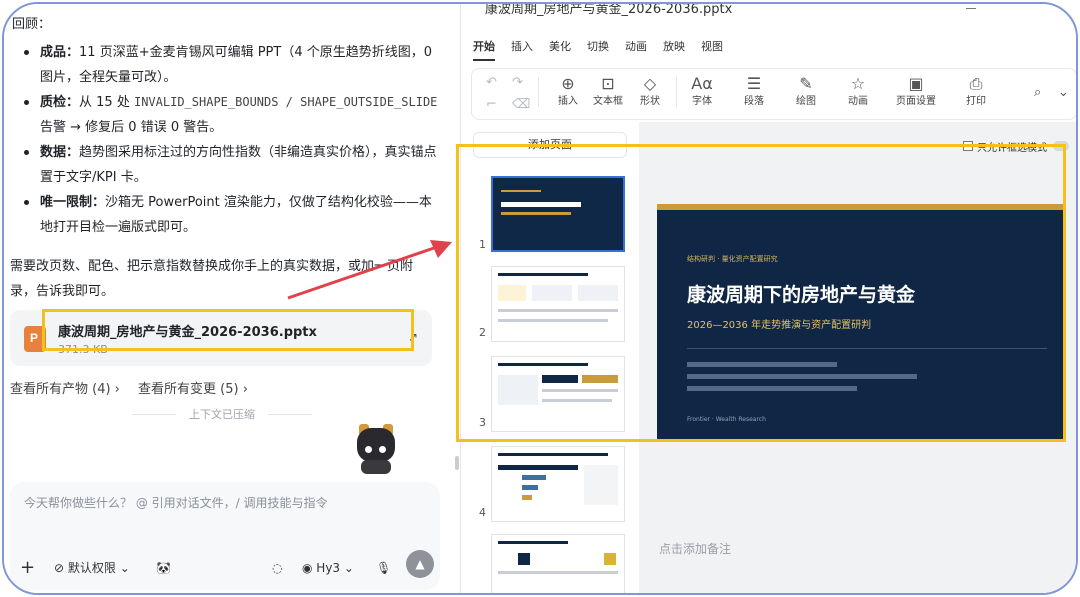  I want to click on toolbar-label: 动画, so click(858, 101).